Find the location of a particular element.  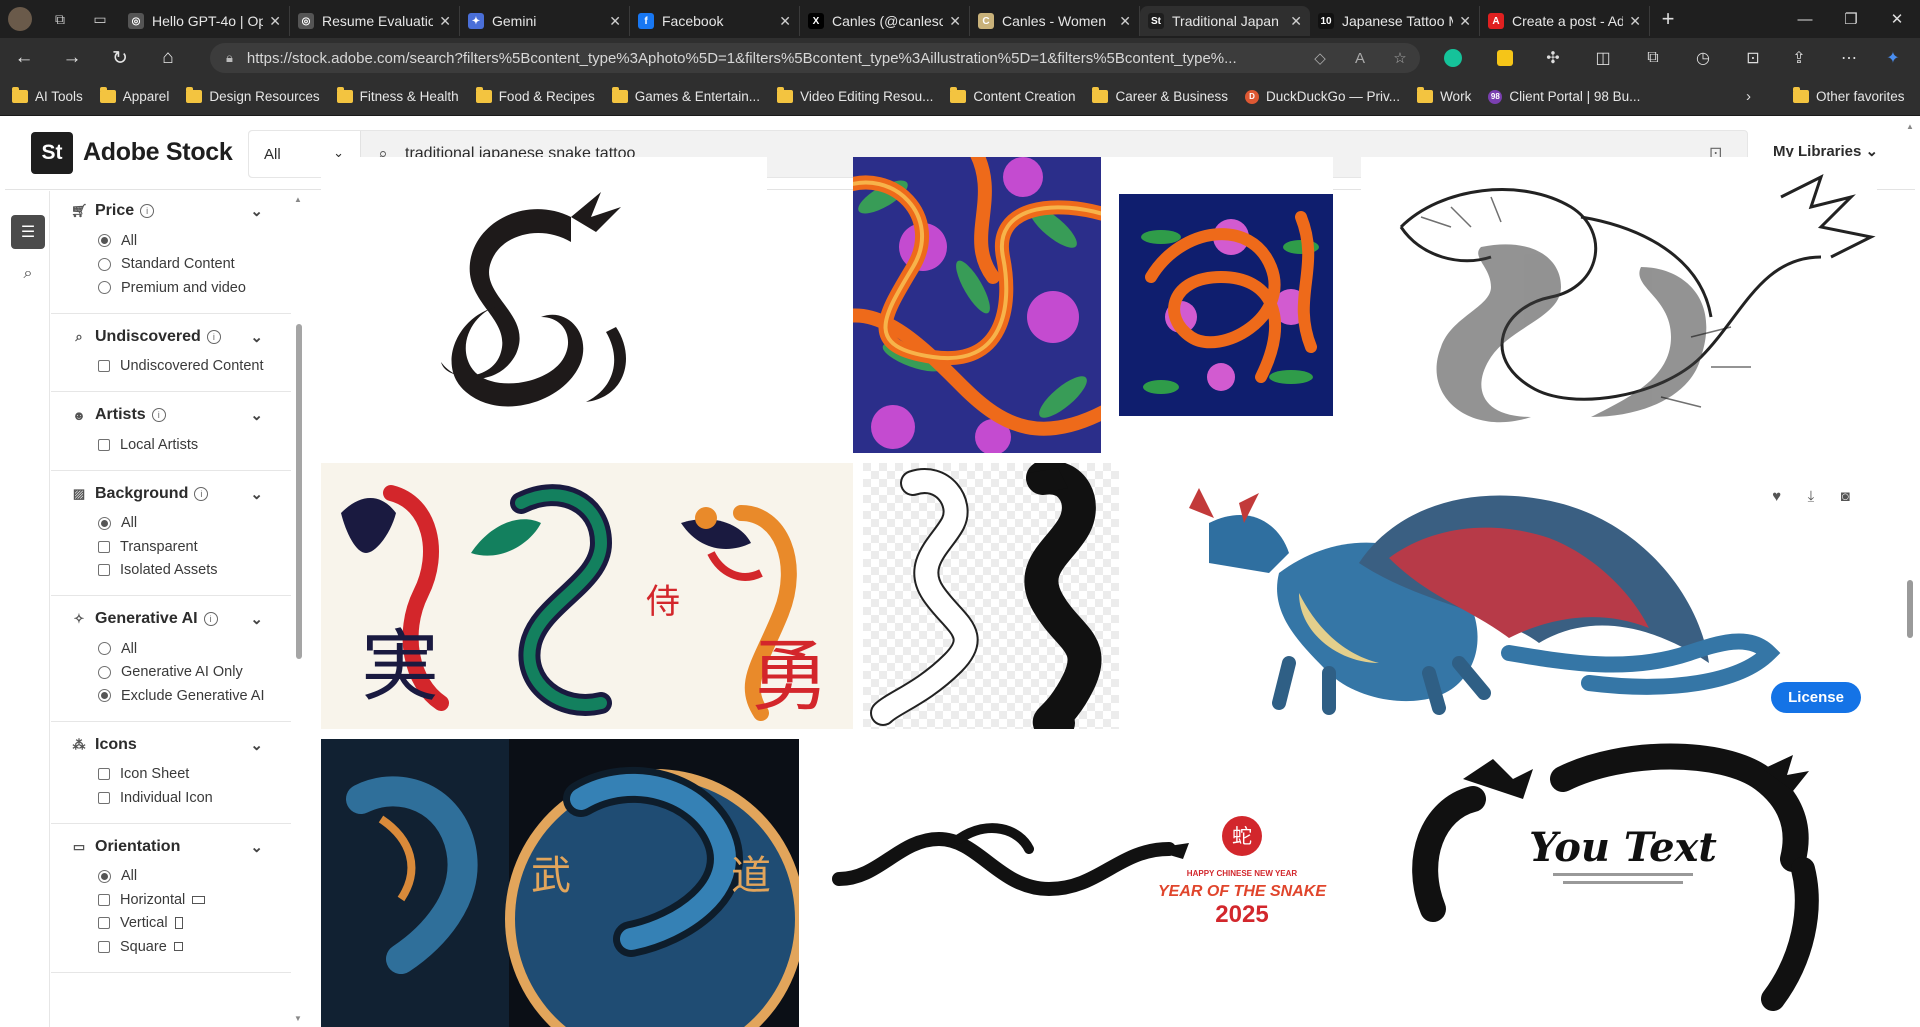

filter-header: ⌕ Undiscovered i ⌄ is located at coordinates (181, 337).